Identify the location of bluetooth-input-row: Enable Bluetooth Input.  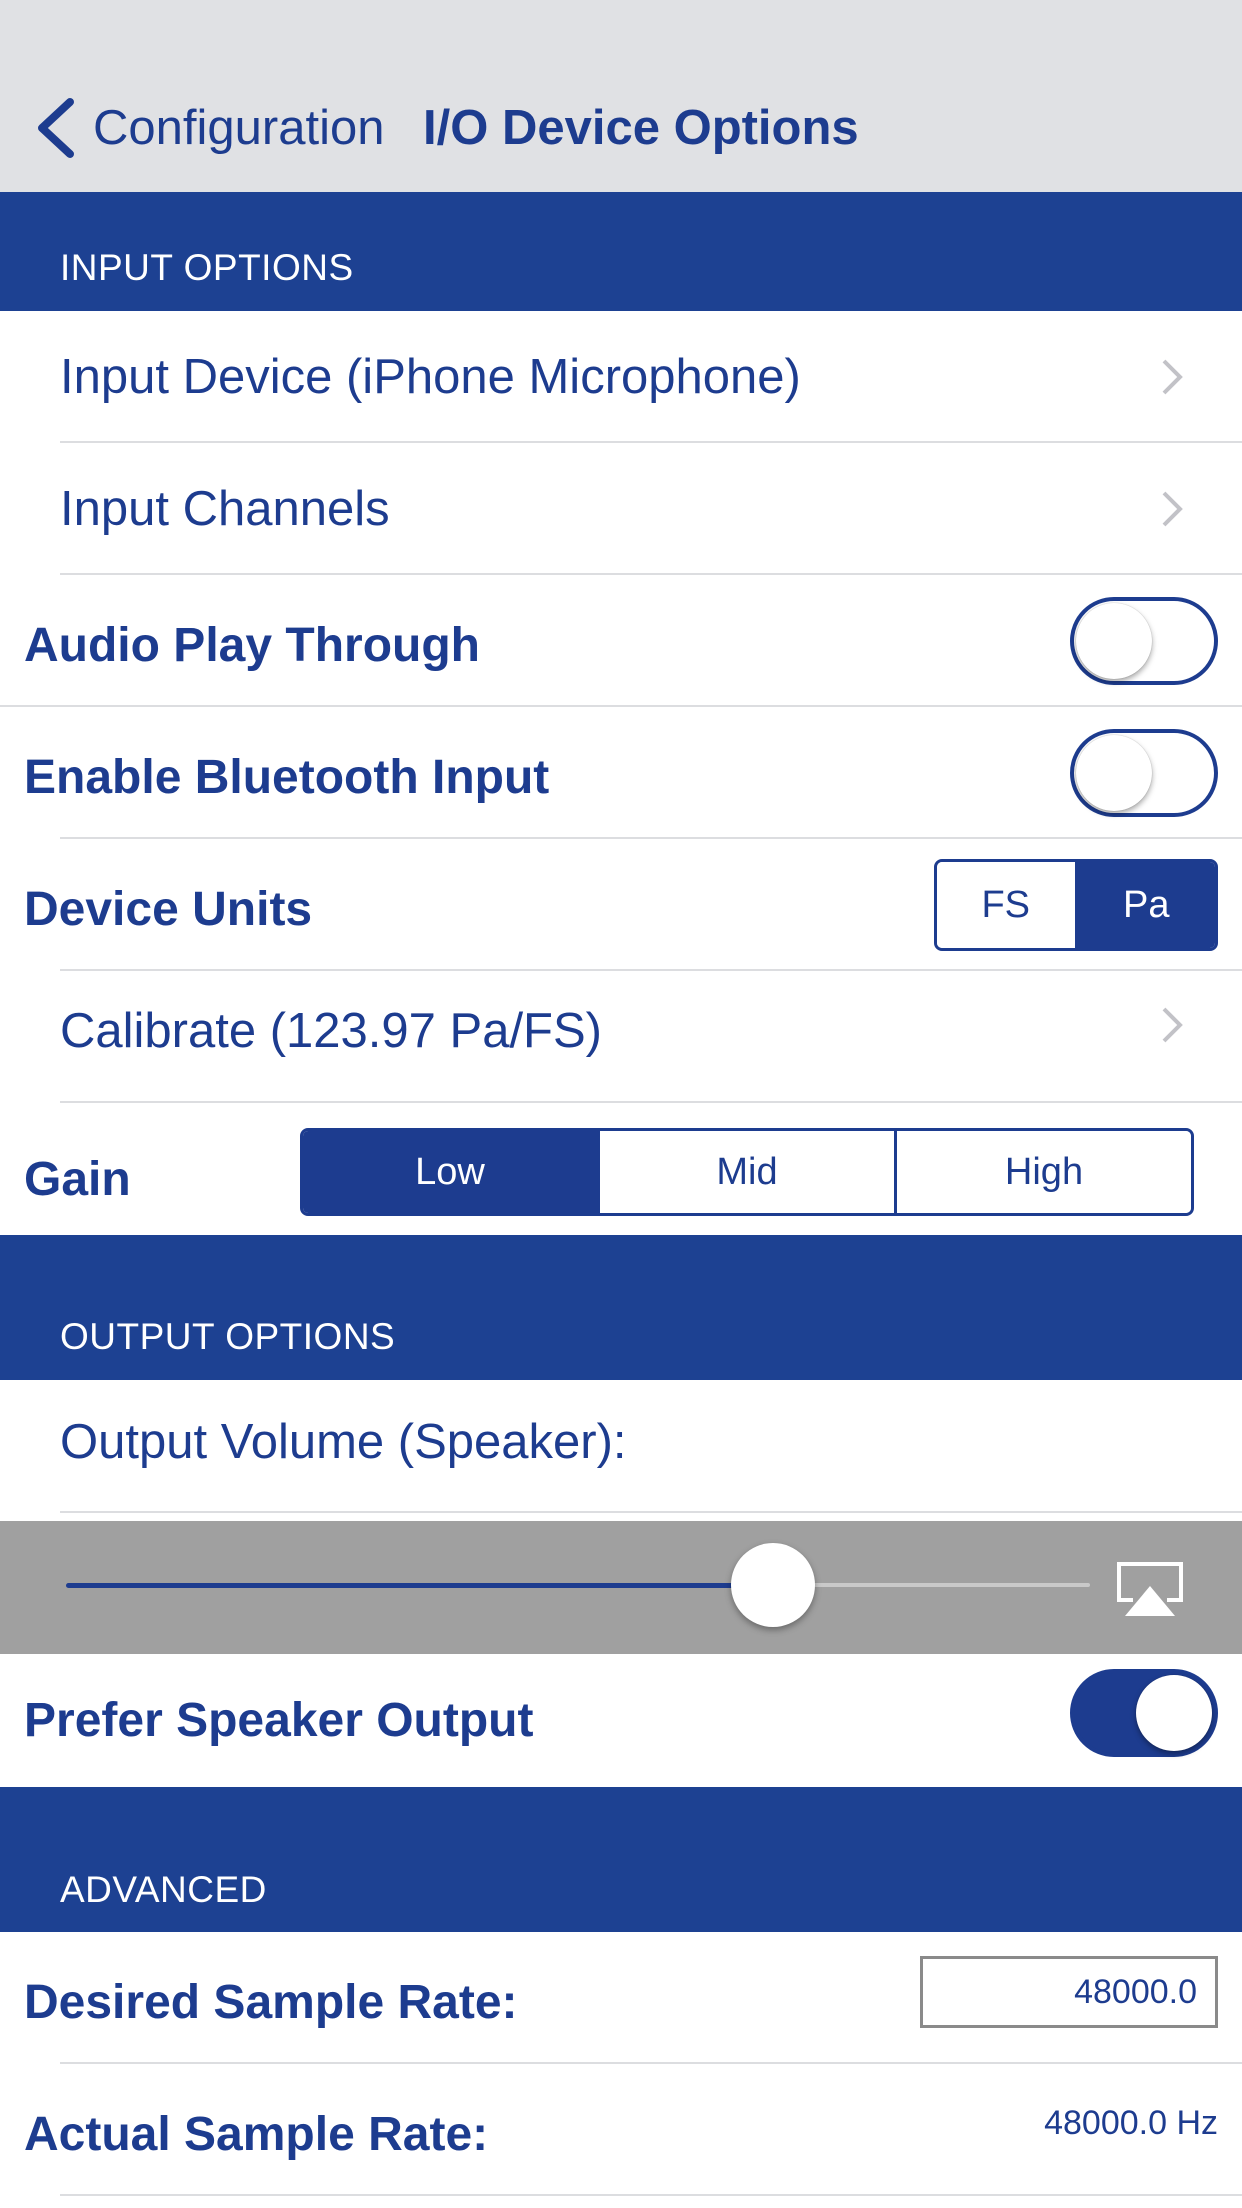
(621, 773).